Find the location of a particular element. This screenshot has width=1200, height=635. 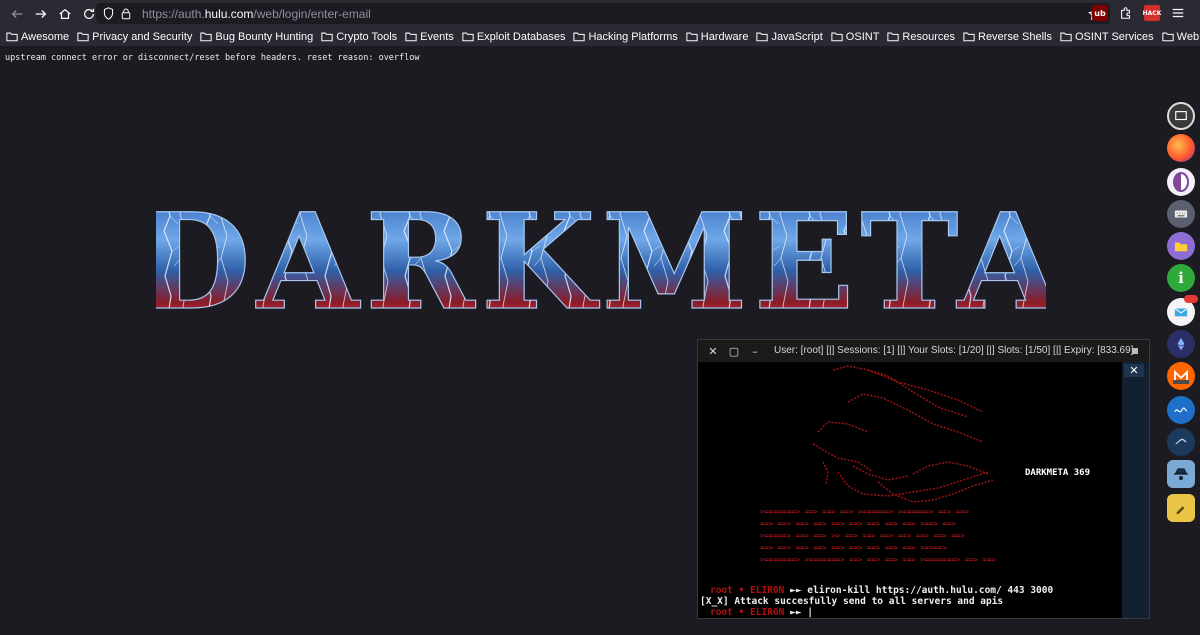

dock-files-icon is located at coordinates (1181, 246).